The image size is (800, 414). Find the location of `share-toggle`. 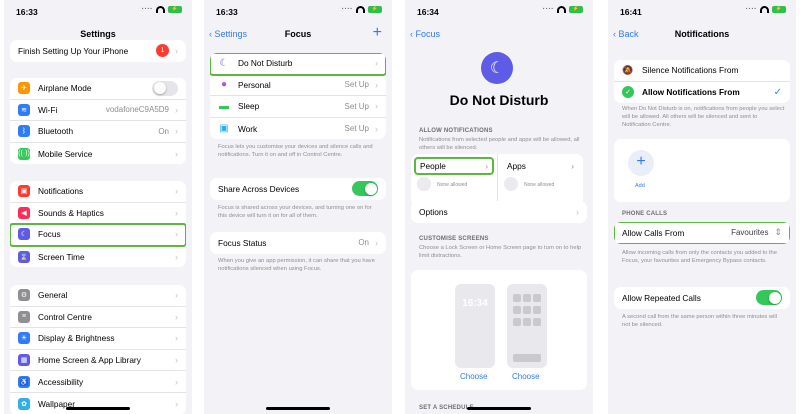

share-toggle is located at coordinates (365, 189).